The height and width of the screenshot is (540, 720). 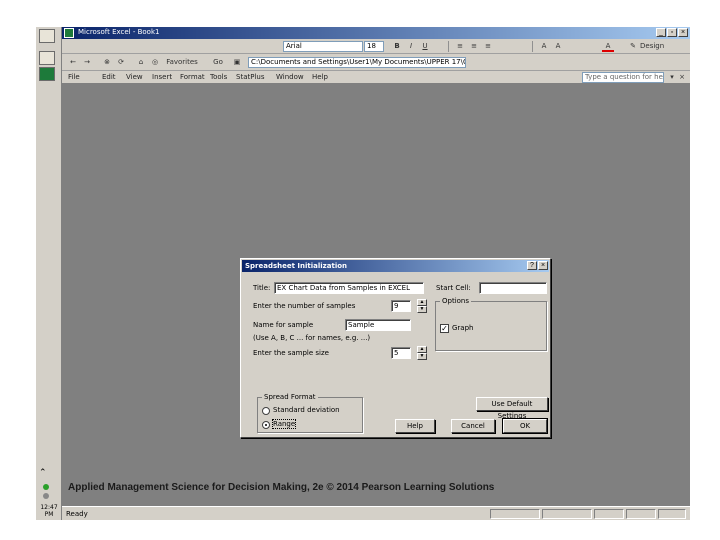 What do you see at coordinates (401, 306) in the screenshot?
I see `num-samples-input: 9` at bounding box center [401, 306].